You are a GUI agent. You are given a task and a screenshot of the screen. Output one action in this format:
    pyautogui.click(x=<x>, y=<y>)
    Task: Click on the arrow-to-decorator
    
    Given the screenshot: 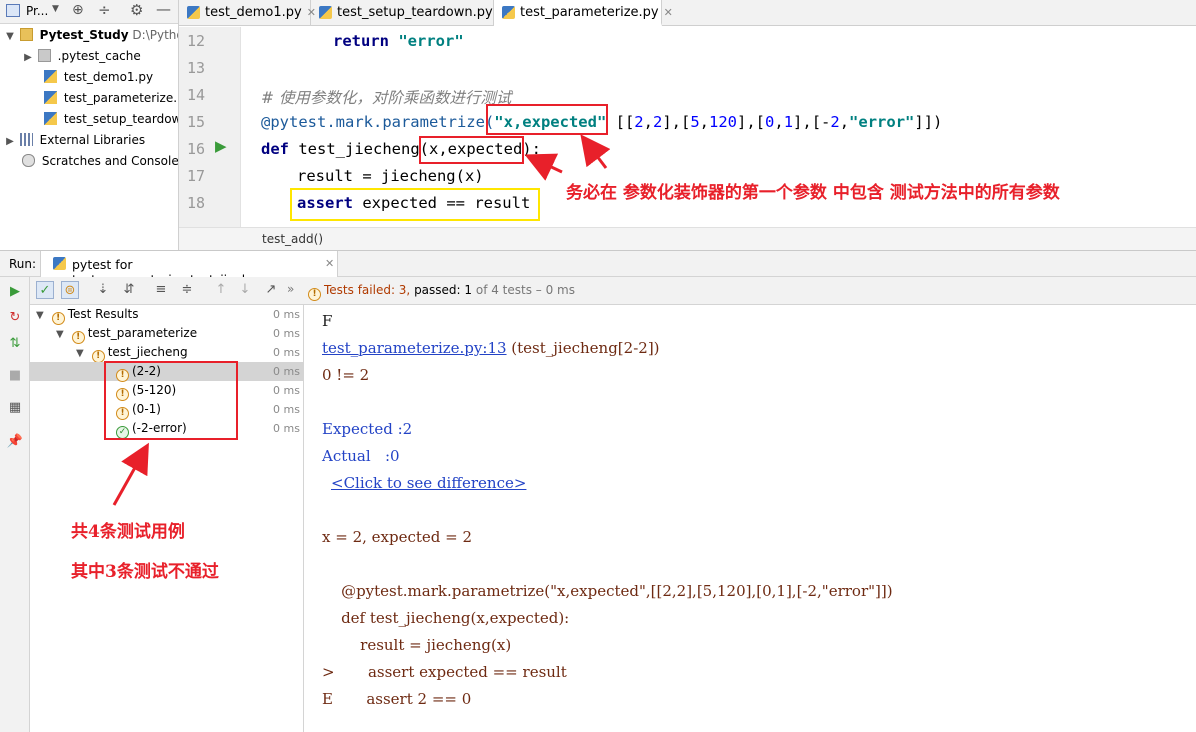 What is the action you would take?
    pyautogui.click(x=595, y=151)
    